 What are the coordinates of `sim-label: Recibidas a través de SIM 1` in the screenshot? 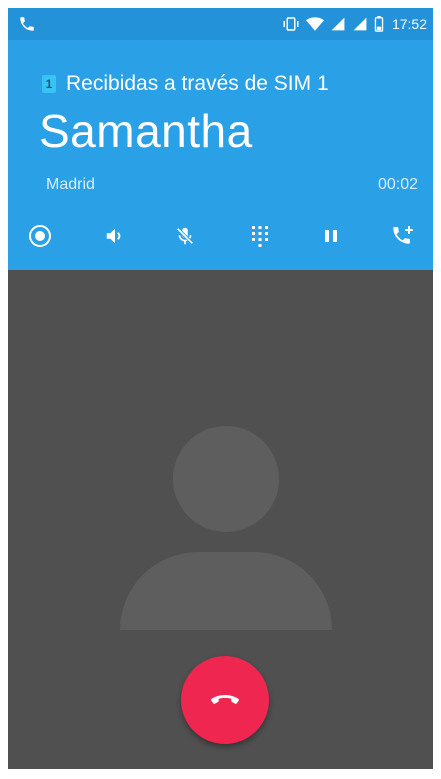 It's located at (197, 83).